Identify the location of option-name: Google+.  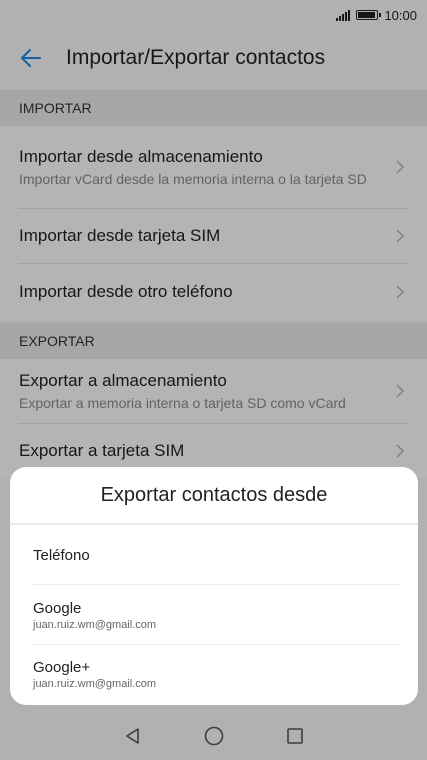
(62, 667).